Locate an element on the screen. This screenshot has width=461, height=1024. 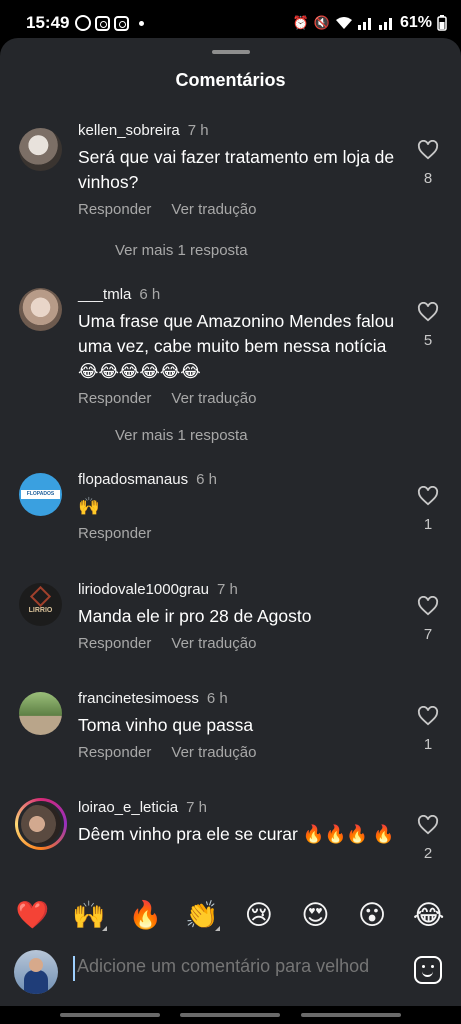
like-count: 5 is located at coordinates (428, 340).